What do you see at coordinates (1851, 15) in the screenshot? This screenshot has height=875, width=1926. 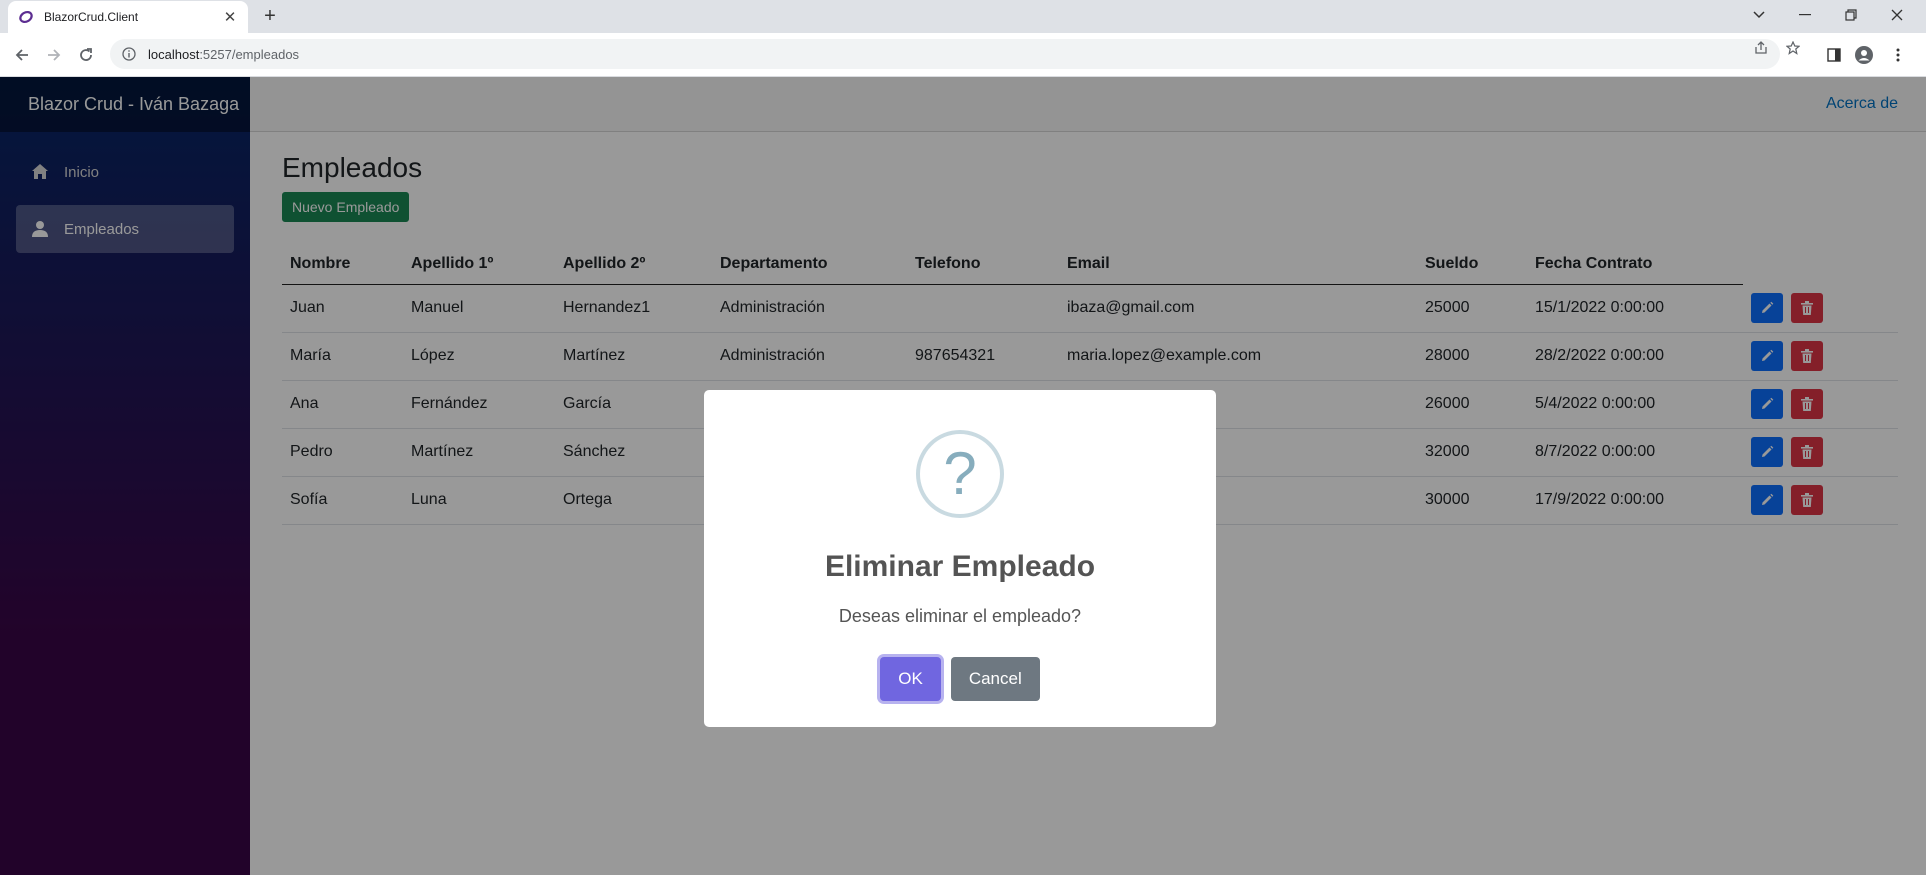 I see `restore-icon` at bounding box center [1851, 15].